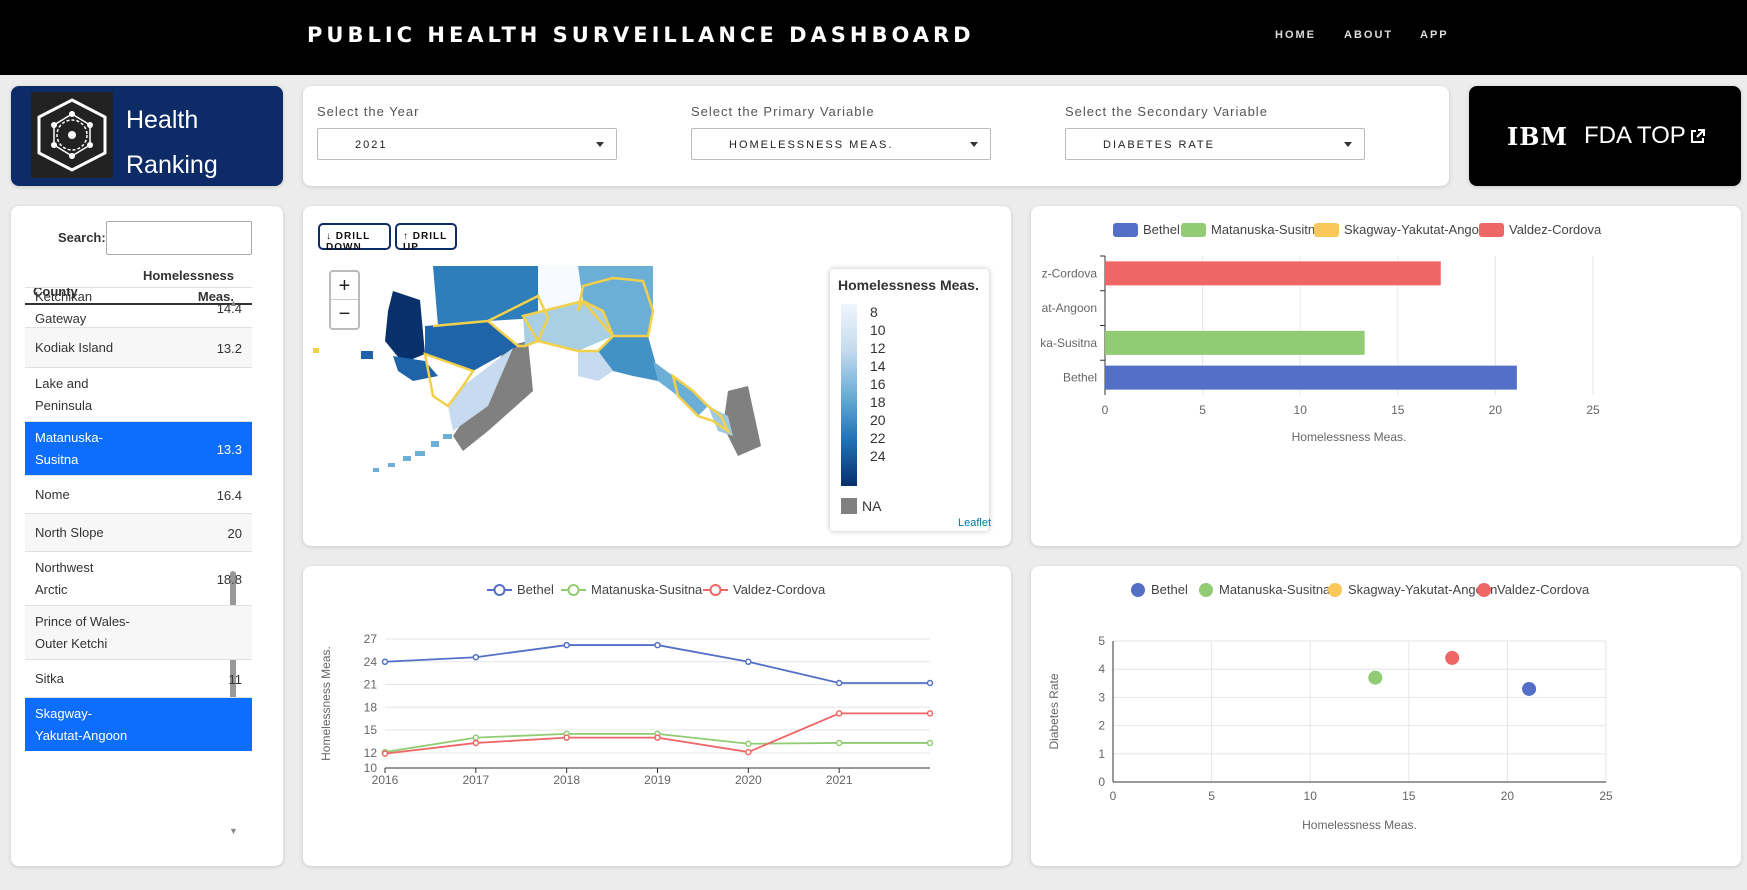  I want to click on y-tick-label: 15, so click(371, 730).